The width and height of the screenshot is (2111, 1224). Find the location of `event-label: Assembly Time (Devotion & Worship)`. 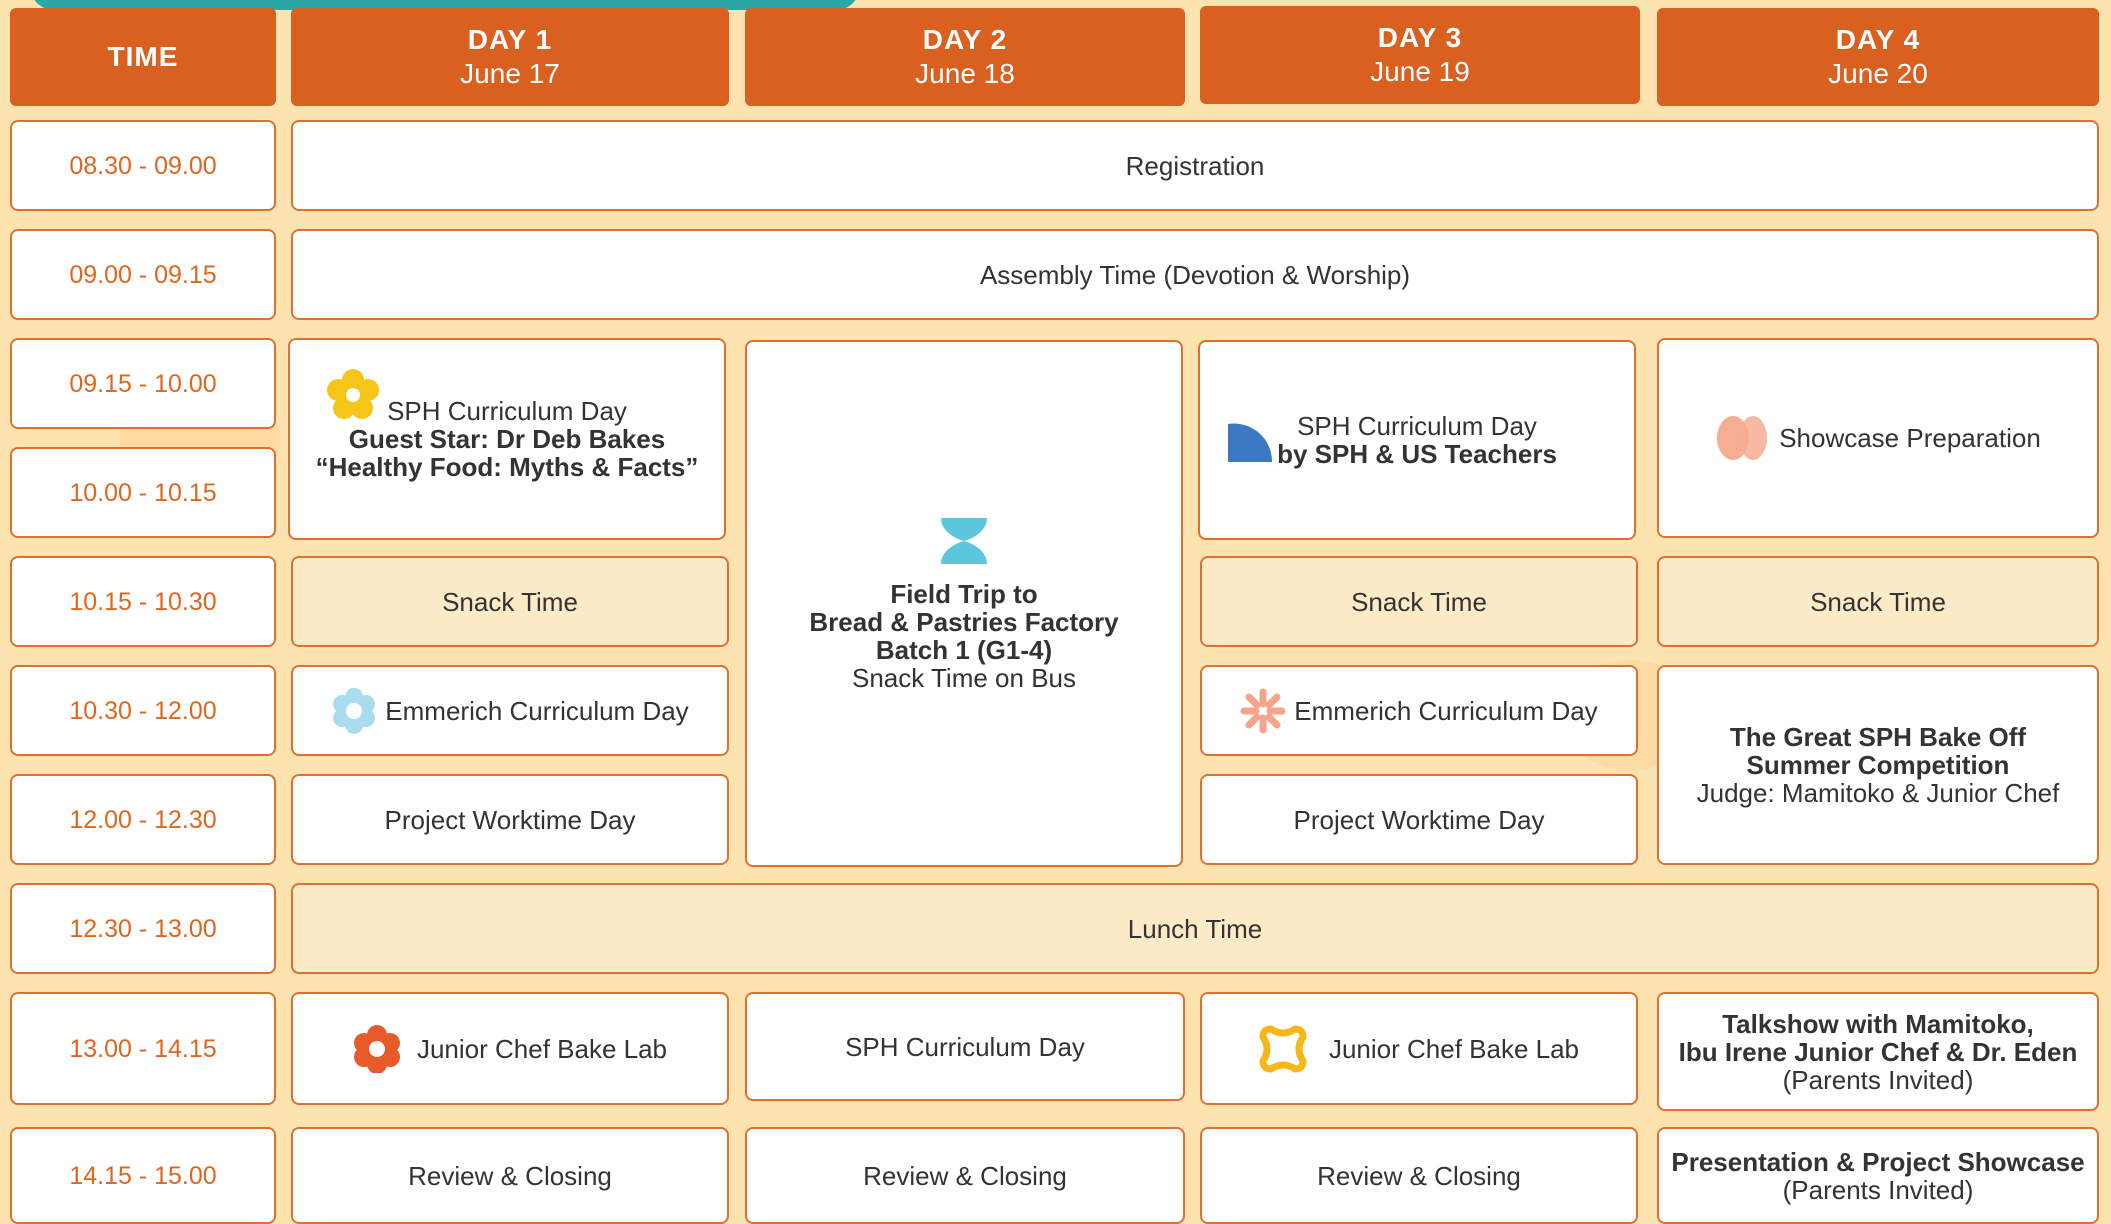

event-label: Assembly Time (Devotion & Worship) is located at coordinates (1195, 274).